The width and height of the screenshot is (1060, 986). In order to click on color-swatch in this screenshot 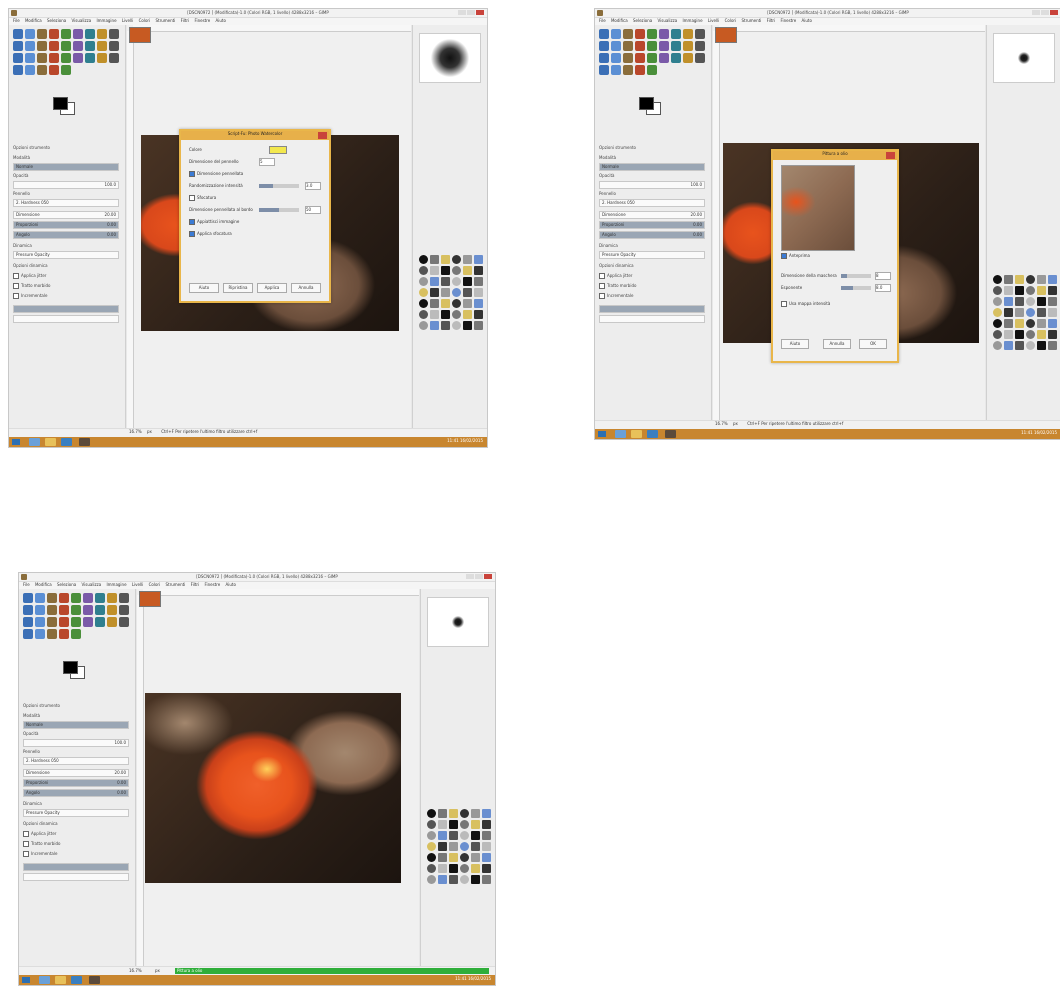, I will do `click(278, 150)`.